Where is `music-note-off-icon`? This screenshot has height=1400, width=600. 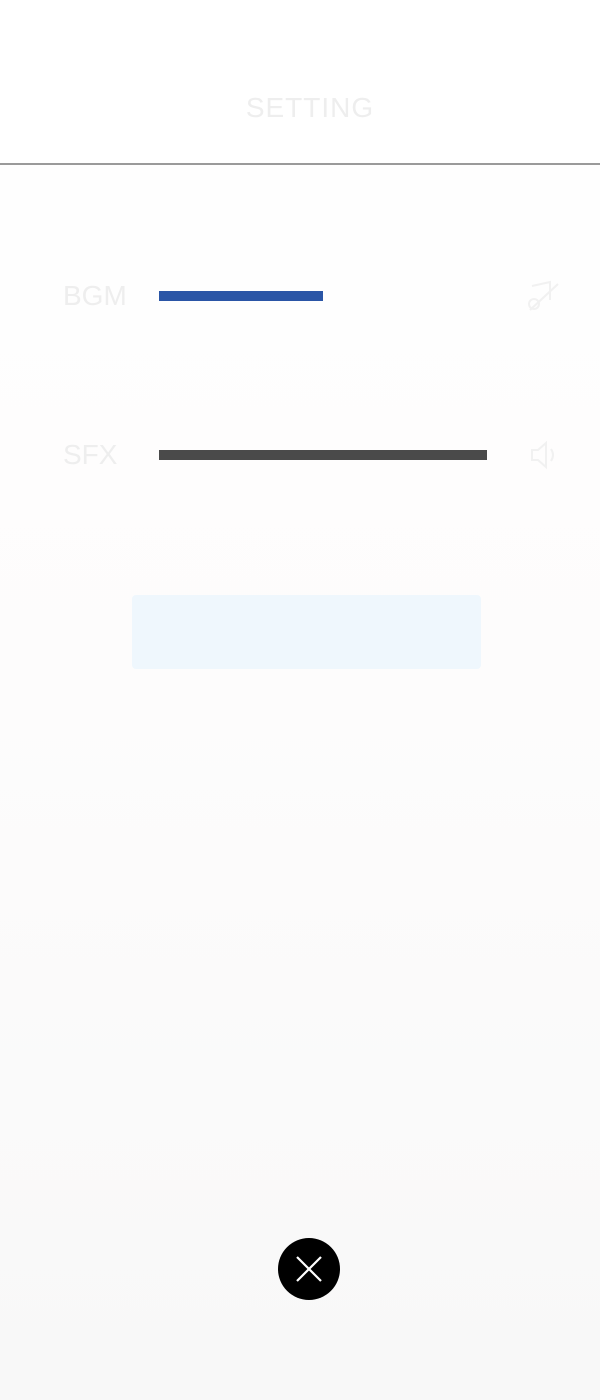
music-note-off-icon is located at coordinates (543, 296).